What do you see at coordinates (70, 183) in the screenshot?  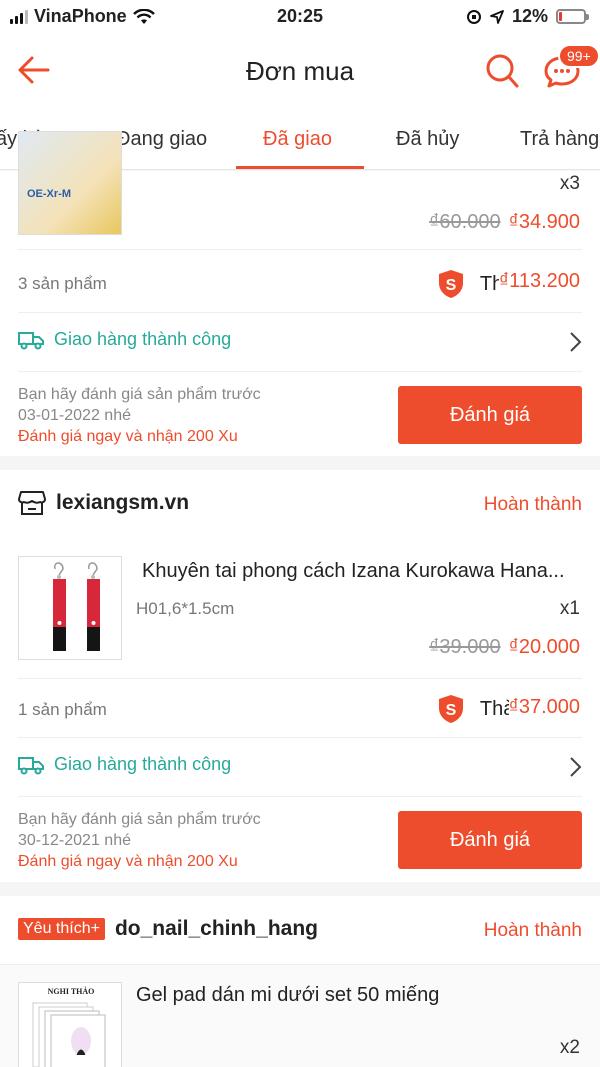 I see `product-image: OE-Xr-M` at bounding box center [70, 183].